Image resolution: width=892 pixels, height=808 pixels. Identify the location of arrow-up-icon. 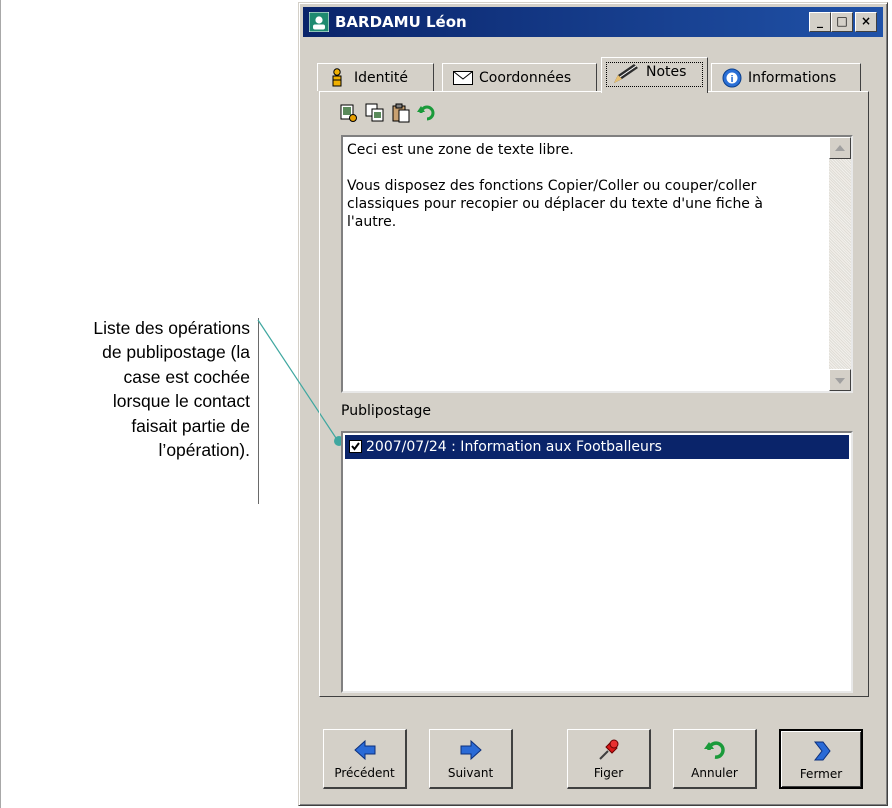
(840, 148).